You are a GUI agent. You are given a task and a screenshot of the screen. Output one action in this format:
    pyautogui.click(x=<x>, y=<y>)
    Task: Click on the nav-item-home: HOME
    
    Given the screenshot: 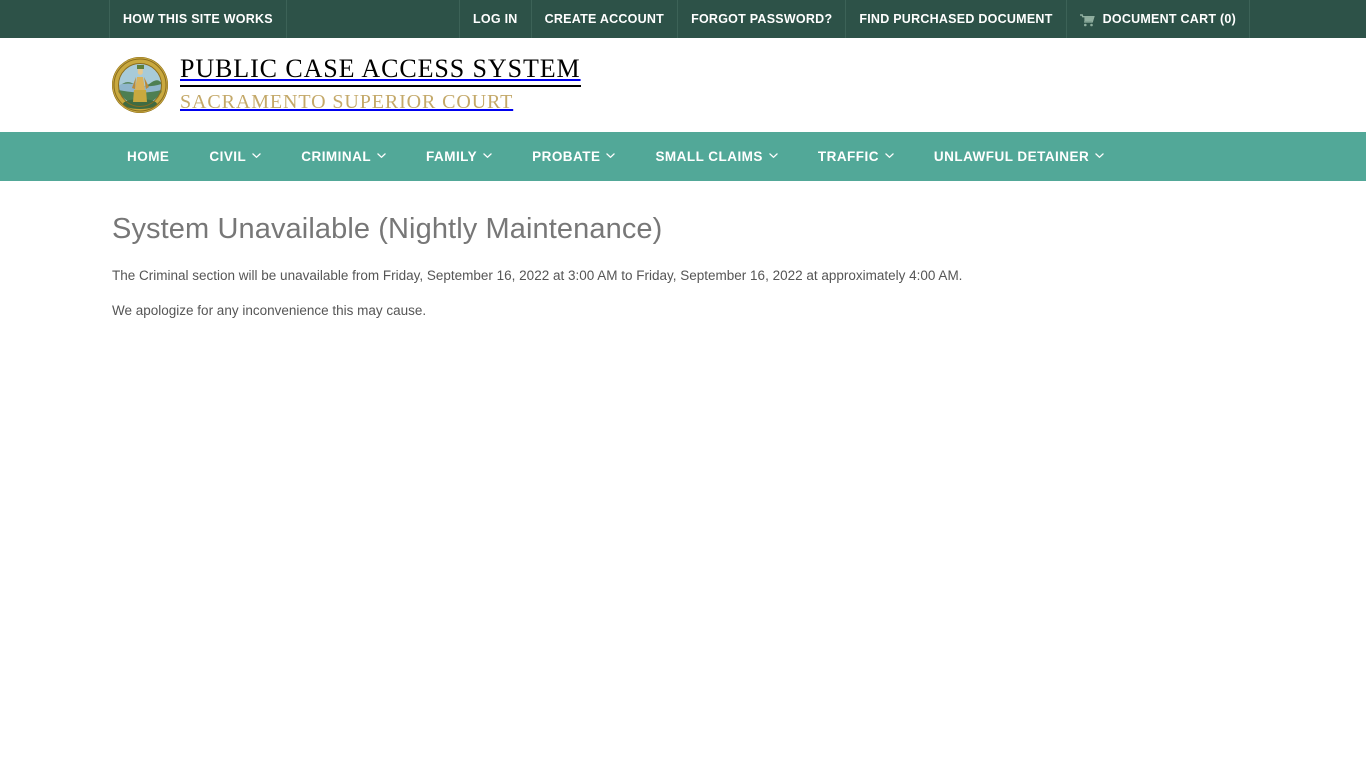 What is the action you would take?
    pyautogui.click(x=151, y=156)
    